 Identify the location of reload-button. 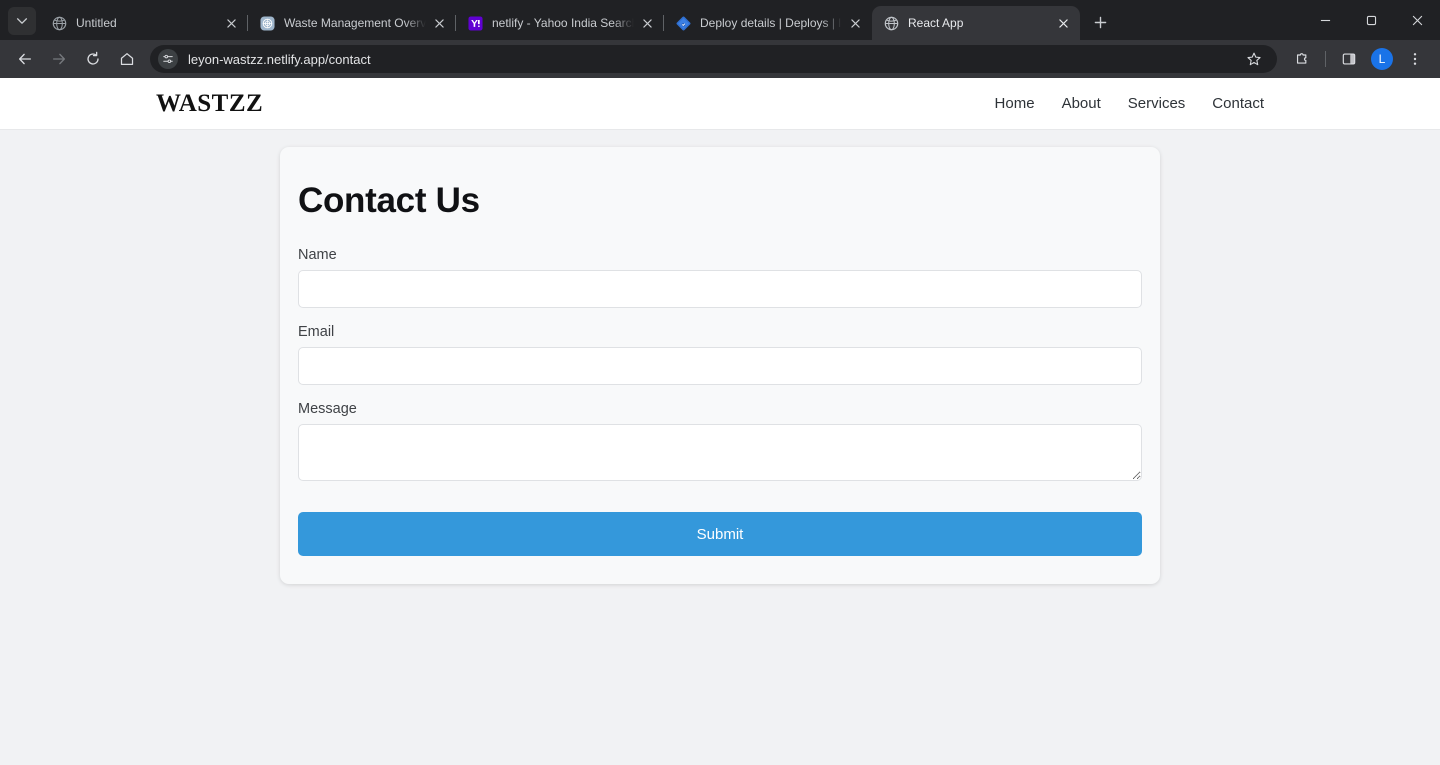
(93, 59).